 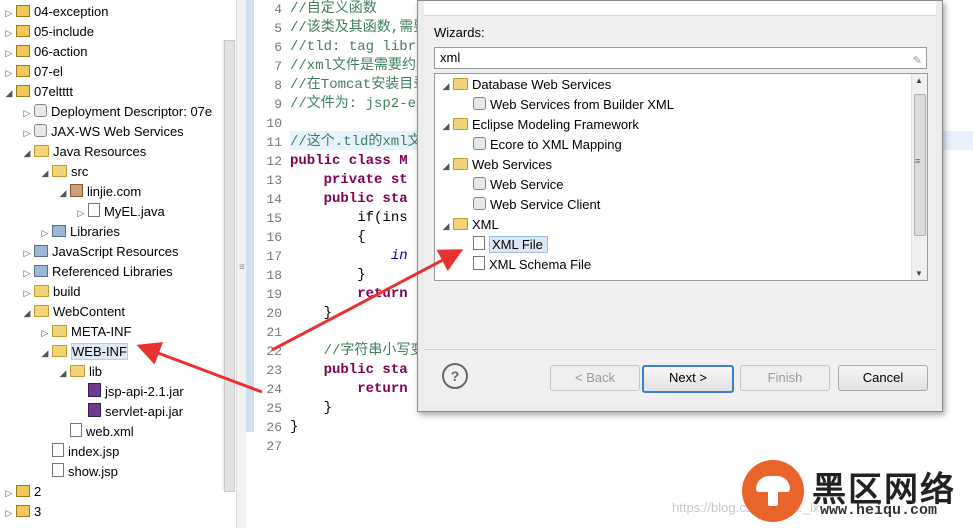 What do you see at coordinates (357, 351) in the screenshot?
I see `code-line: //字符串小写变` at bounding box center [357, 351].